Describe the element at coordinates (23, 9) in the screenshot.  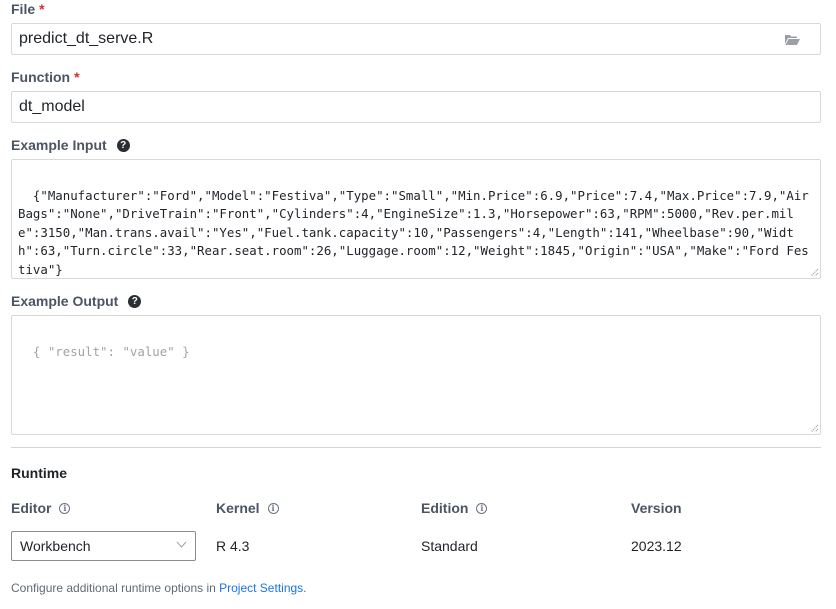
I see `file-label-text: File` at that location.